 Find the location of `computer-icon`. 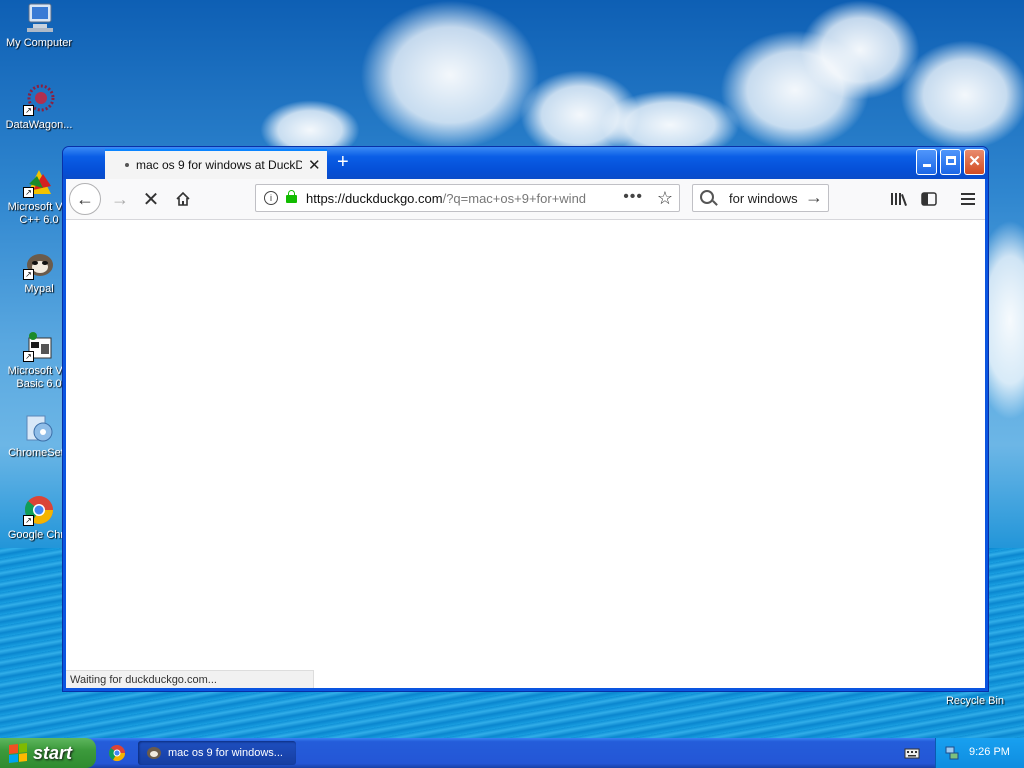

computer-icon is located at coordinates (39, 18).